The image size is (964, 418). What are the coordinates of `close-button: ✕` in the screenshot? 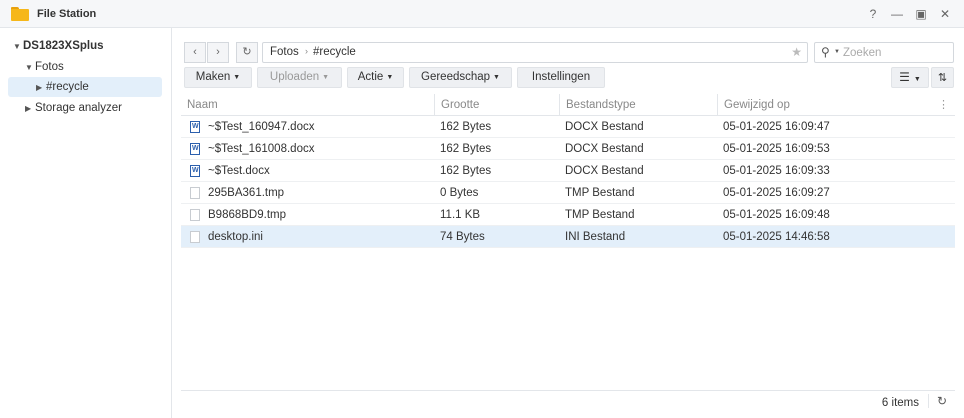 It's located at (945, 14).